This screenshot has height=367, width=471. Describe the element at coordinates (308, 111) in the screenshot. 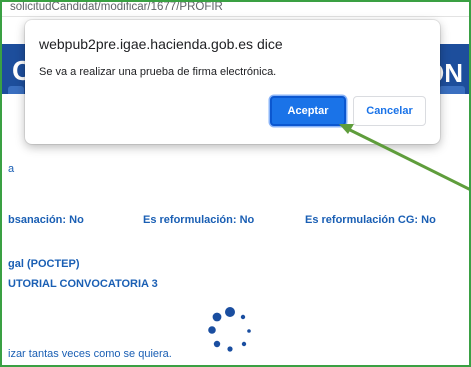

I see `accept-button: Aceptar` at that location.